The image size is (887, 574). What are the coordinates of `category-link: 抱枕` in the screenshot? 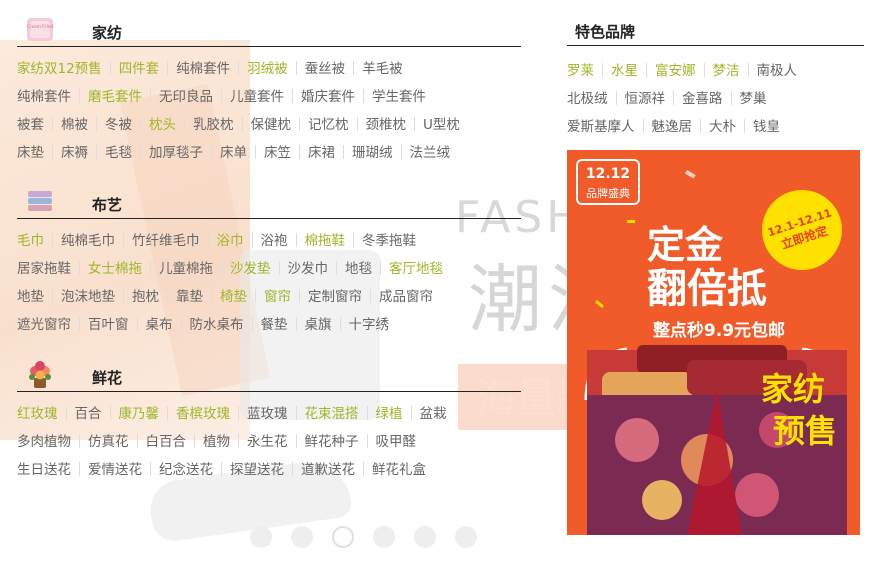 It's located at (145, 297).